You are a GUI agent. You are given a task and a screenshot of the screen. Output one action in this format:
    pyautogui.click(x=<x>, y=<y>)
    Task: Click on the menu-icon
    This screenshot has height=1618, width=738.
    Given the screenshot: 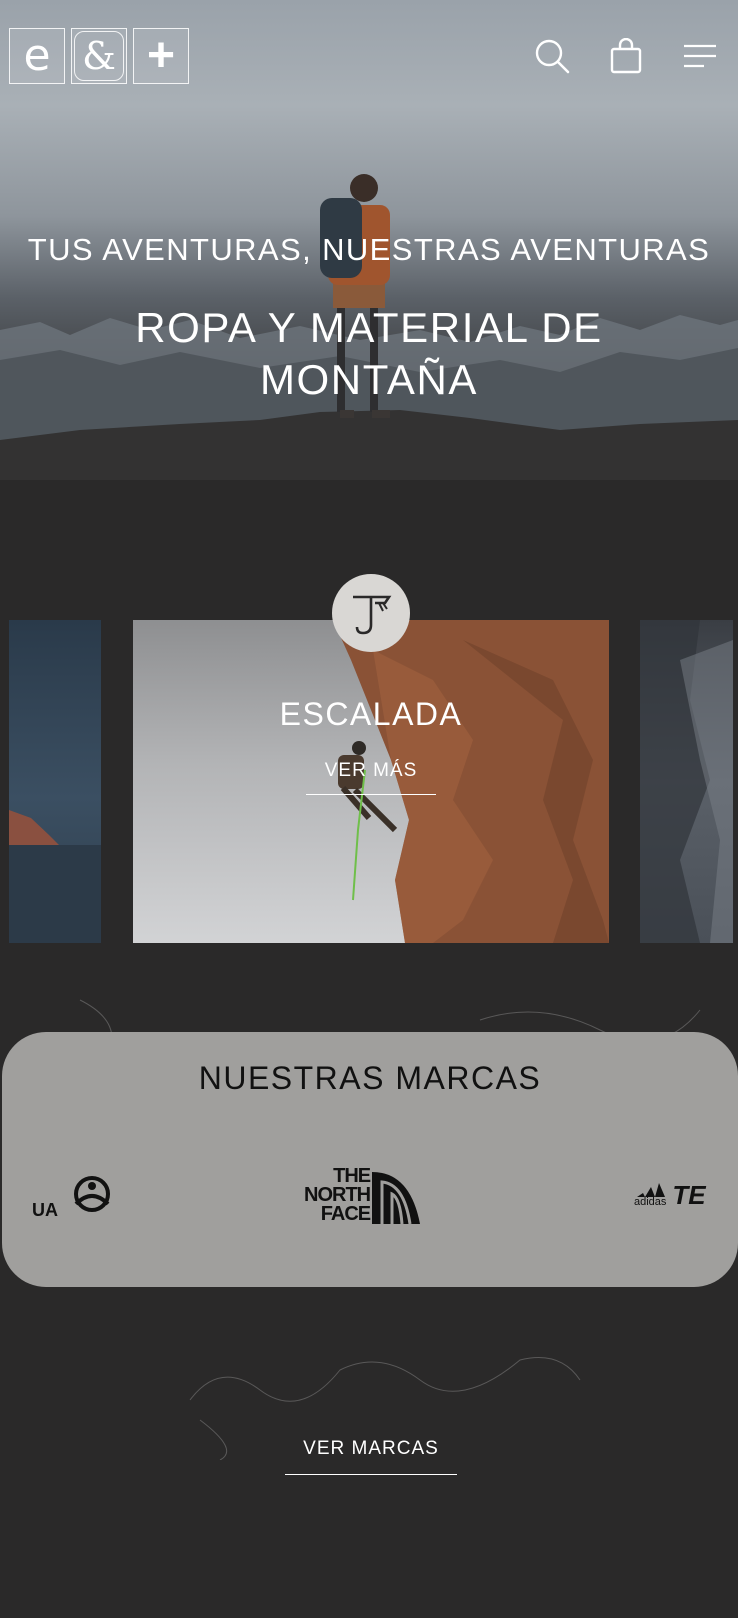 What is the action you would take?
    pyautogui.click(x=700, y=56)
    